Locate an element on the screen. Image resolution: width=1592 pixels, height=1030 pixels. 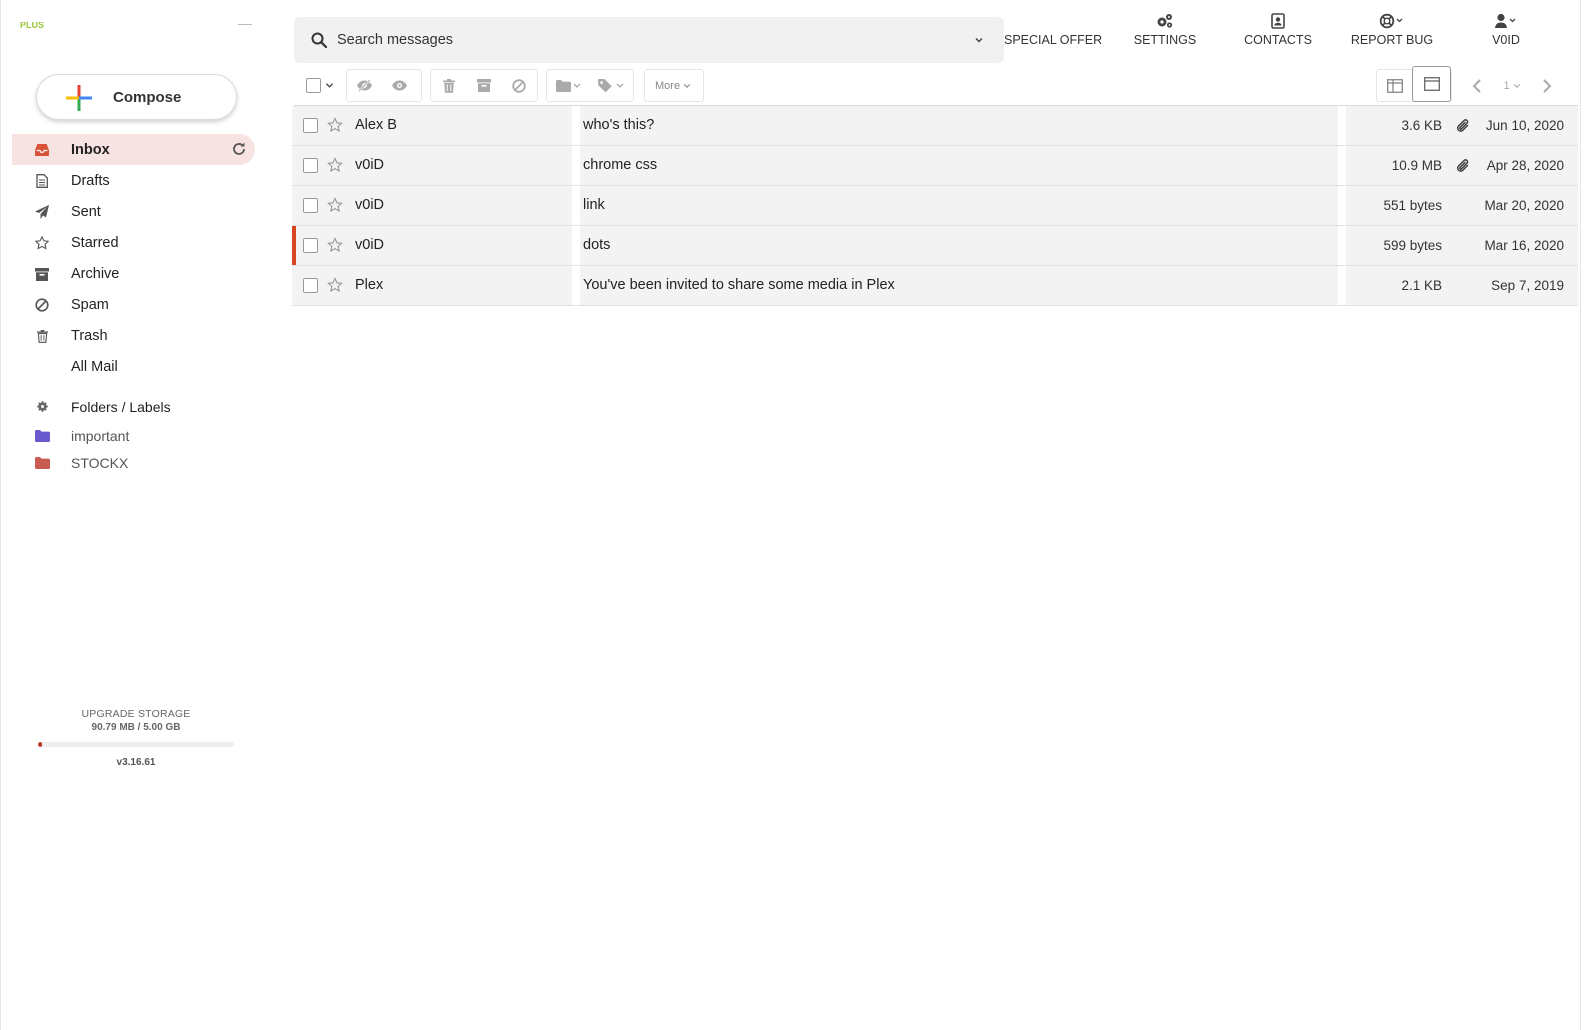
contacts-button: CONTACTS is located at coordinates (1278, 32).